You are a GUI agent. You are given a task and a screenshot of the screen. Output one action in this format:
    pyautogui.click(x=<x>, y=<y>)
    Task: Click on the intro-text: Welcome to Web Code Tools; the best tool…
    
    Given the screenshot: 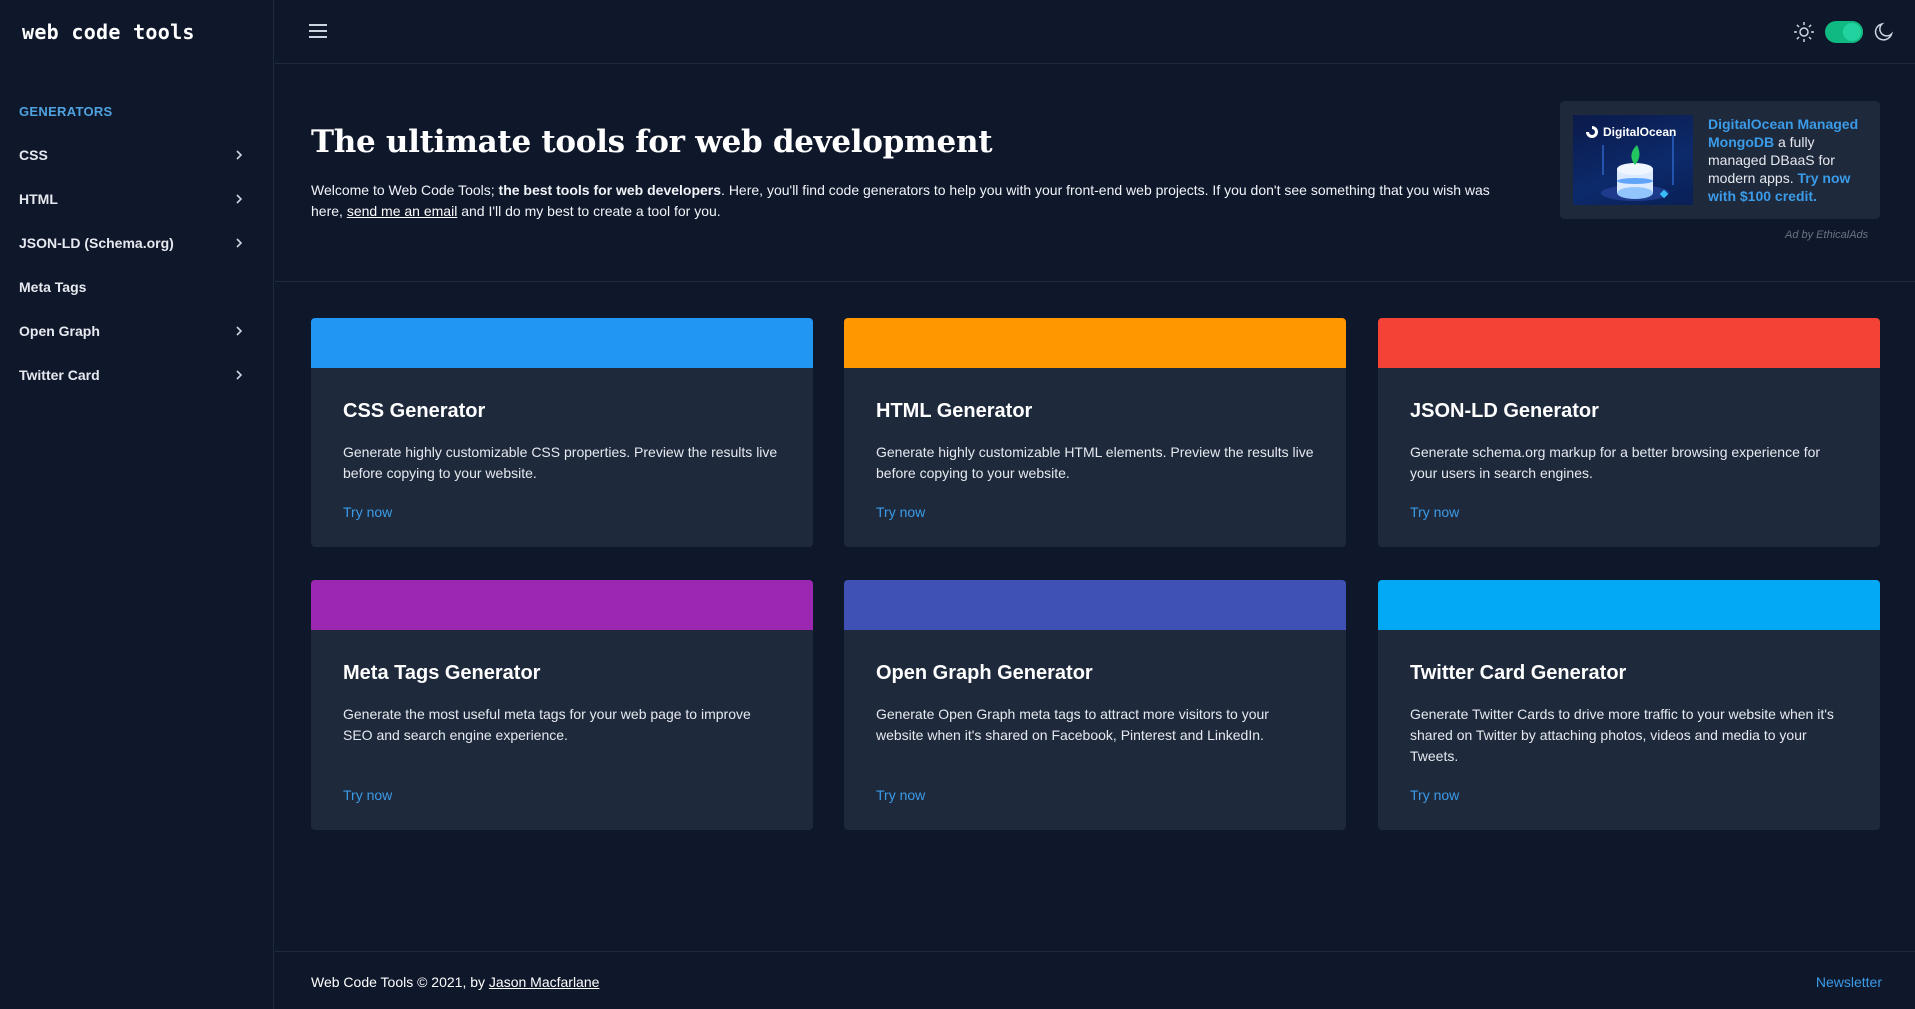 What is the action you would take?
    pyautogui.click(x=911, y=201)
    